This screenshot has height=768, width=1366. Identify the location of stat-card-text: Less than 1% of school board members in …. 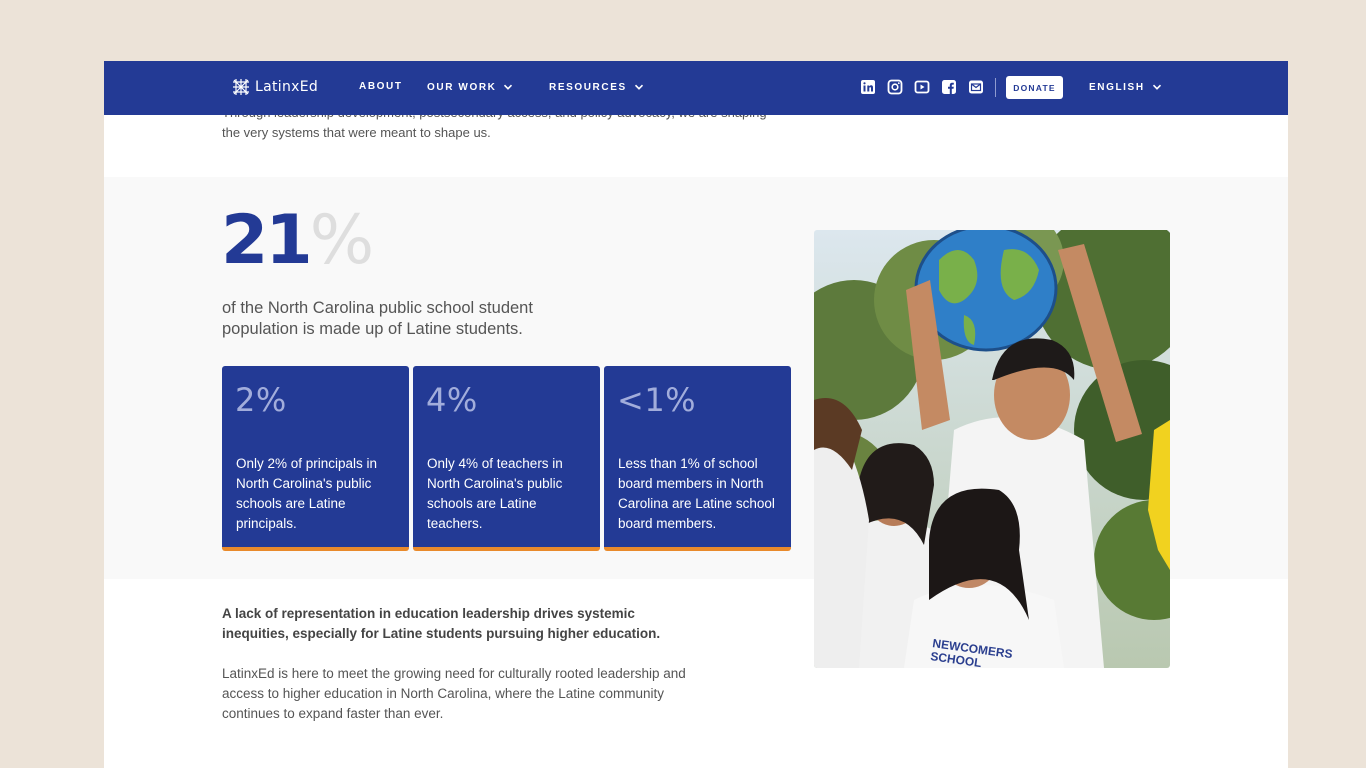
(696, 493).